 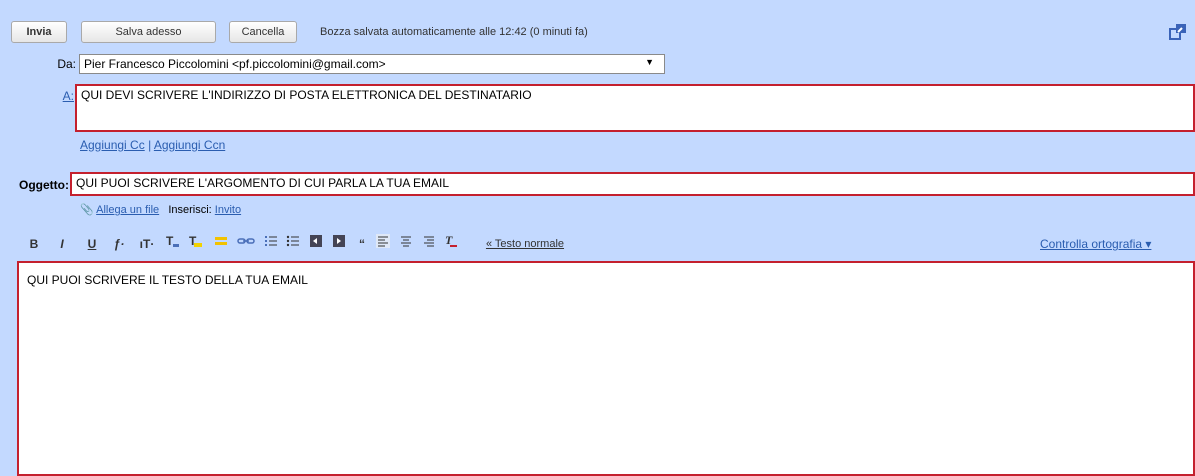 What do you see at coordinates (228, 210) in the screenshot?
I see `invite-link: Invito` at bounding box center [228, 210].